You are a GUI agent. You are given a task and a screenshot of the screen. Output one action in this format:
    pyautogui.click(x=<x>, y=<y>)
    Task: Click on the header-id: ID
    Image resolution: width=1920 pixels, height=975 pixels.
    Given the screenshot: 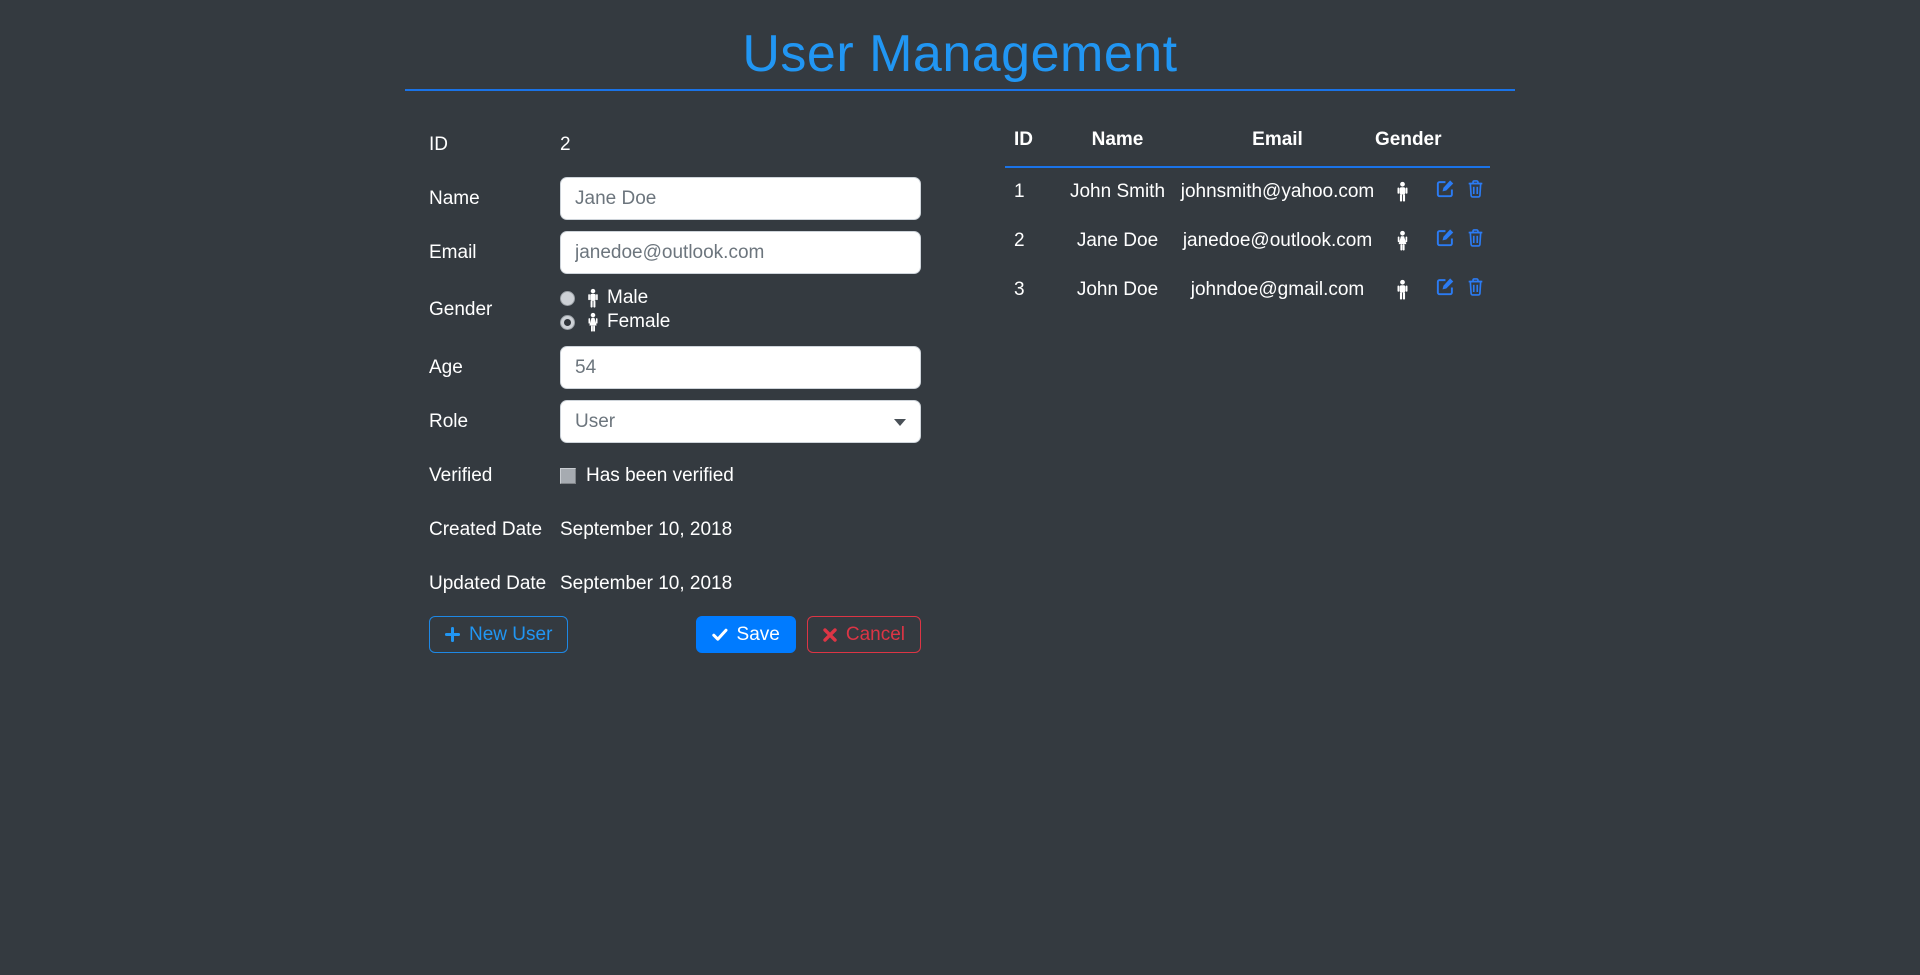 What is the action you would take?
    pyautogui.click(x=1030, y=146)
    